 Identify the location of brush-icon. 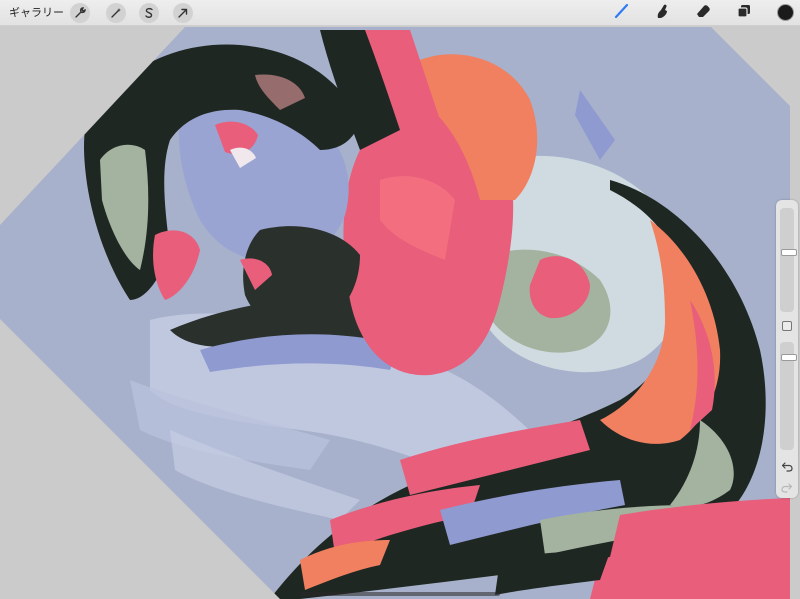
(622, 13).